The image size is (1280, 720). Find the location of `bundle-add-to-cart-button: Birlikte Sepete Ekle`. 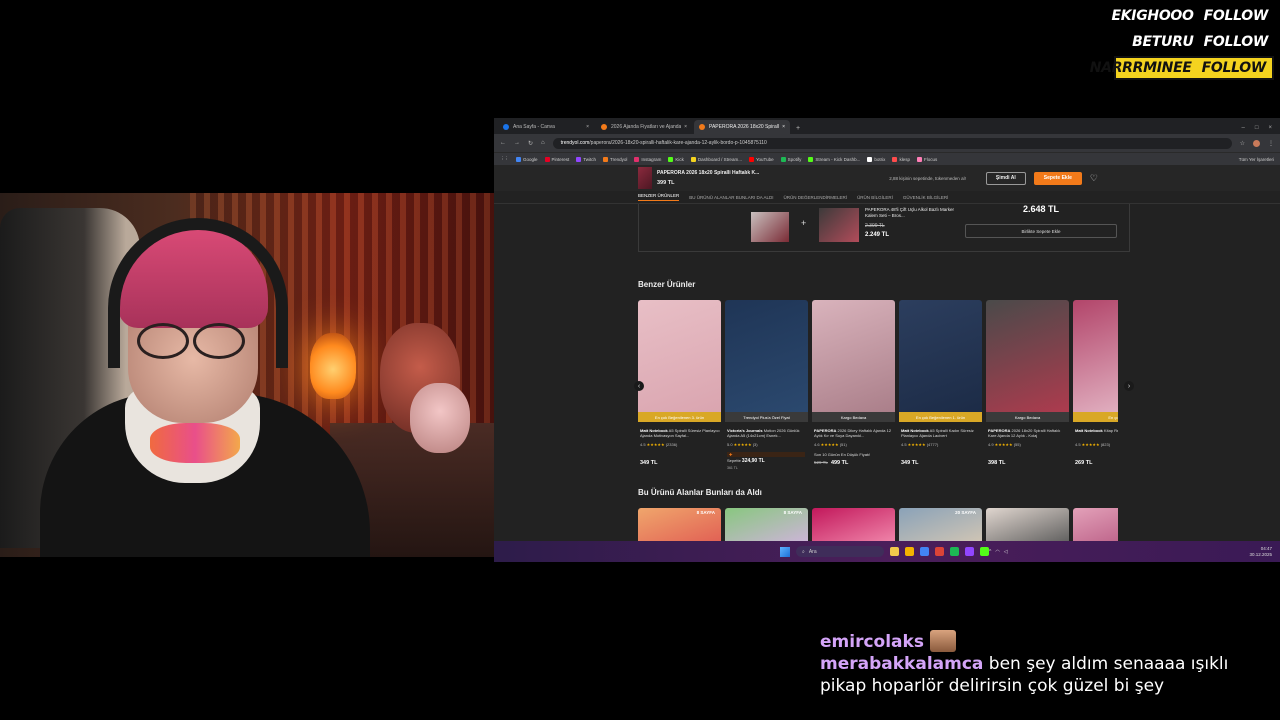

bundle-add-to-cart-button: Birlikte Sepete Ekle is located at coordinates (1041, 231).